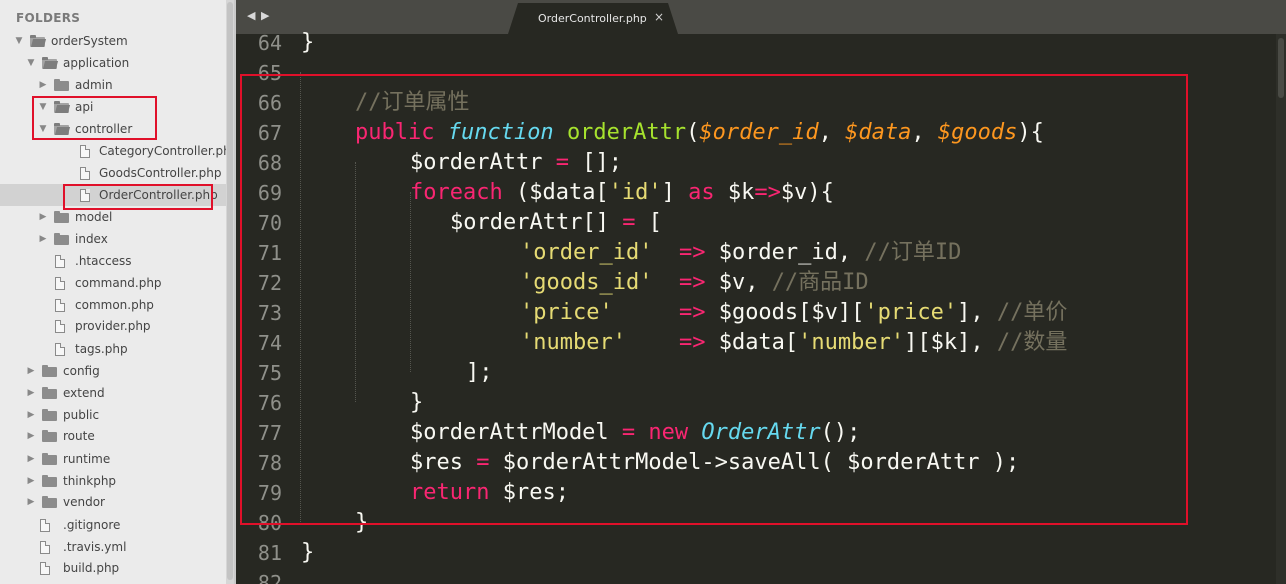 The image size is (1286, 584). I want to click on line-number: 70, so click(269, 223).